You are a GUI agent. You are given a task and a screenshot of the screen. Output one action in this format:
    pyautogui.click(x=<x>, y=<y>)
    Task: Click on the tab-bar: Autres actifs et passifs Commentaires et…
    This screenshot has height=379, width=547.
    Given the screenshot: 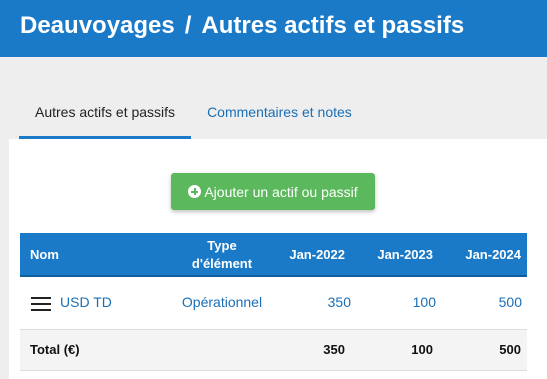 What is the action you would take?
    pyautogui.click(x=193, y=115)
    